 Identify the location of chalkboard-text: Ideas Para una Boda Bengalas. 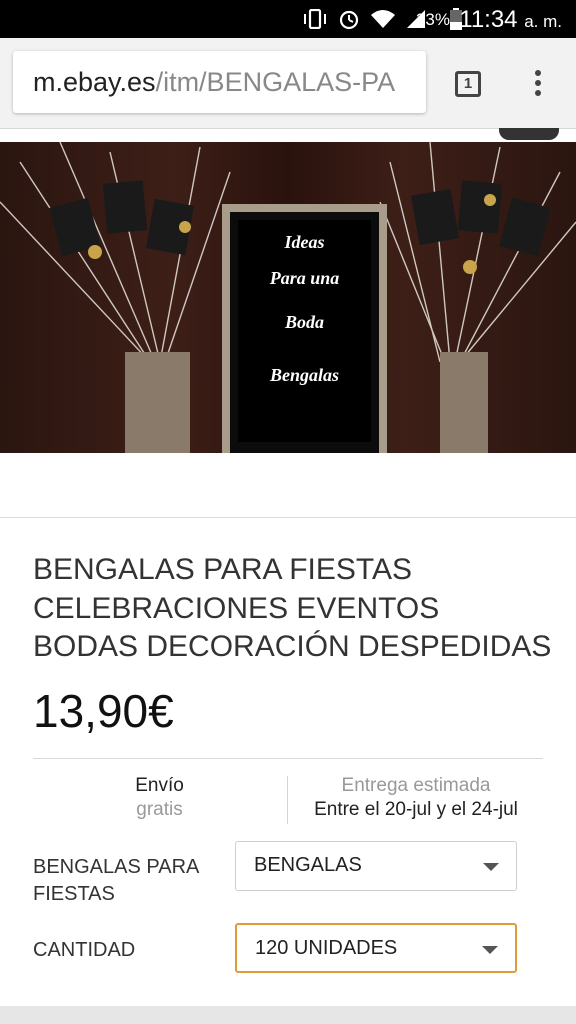
(304, 331).